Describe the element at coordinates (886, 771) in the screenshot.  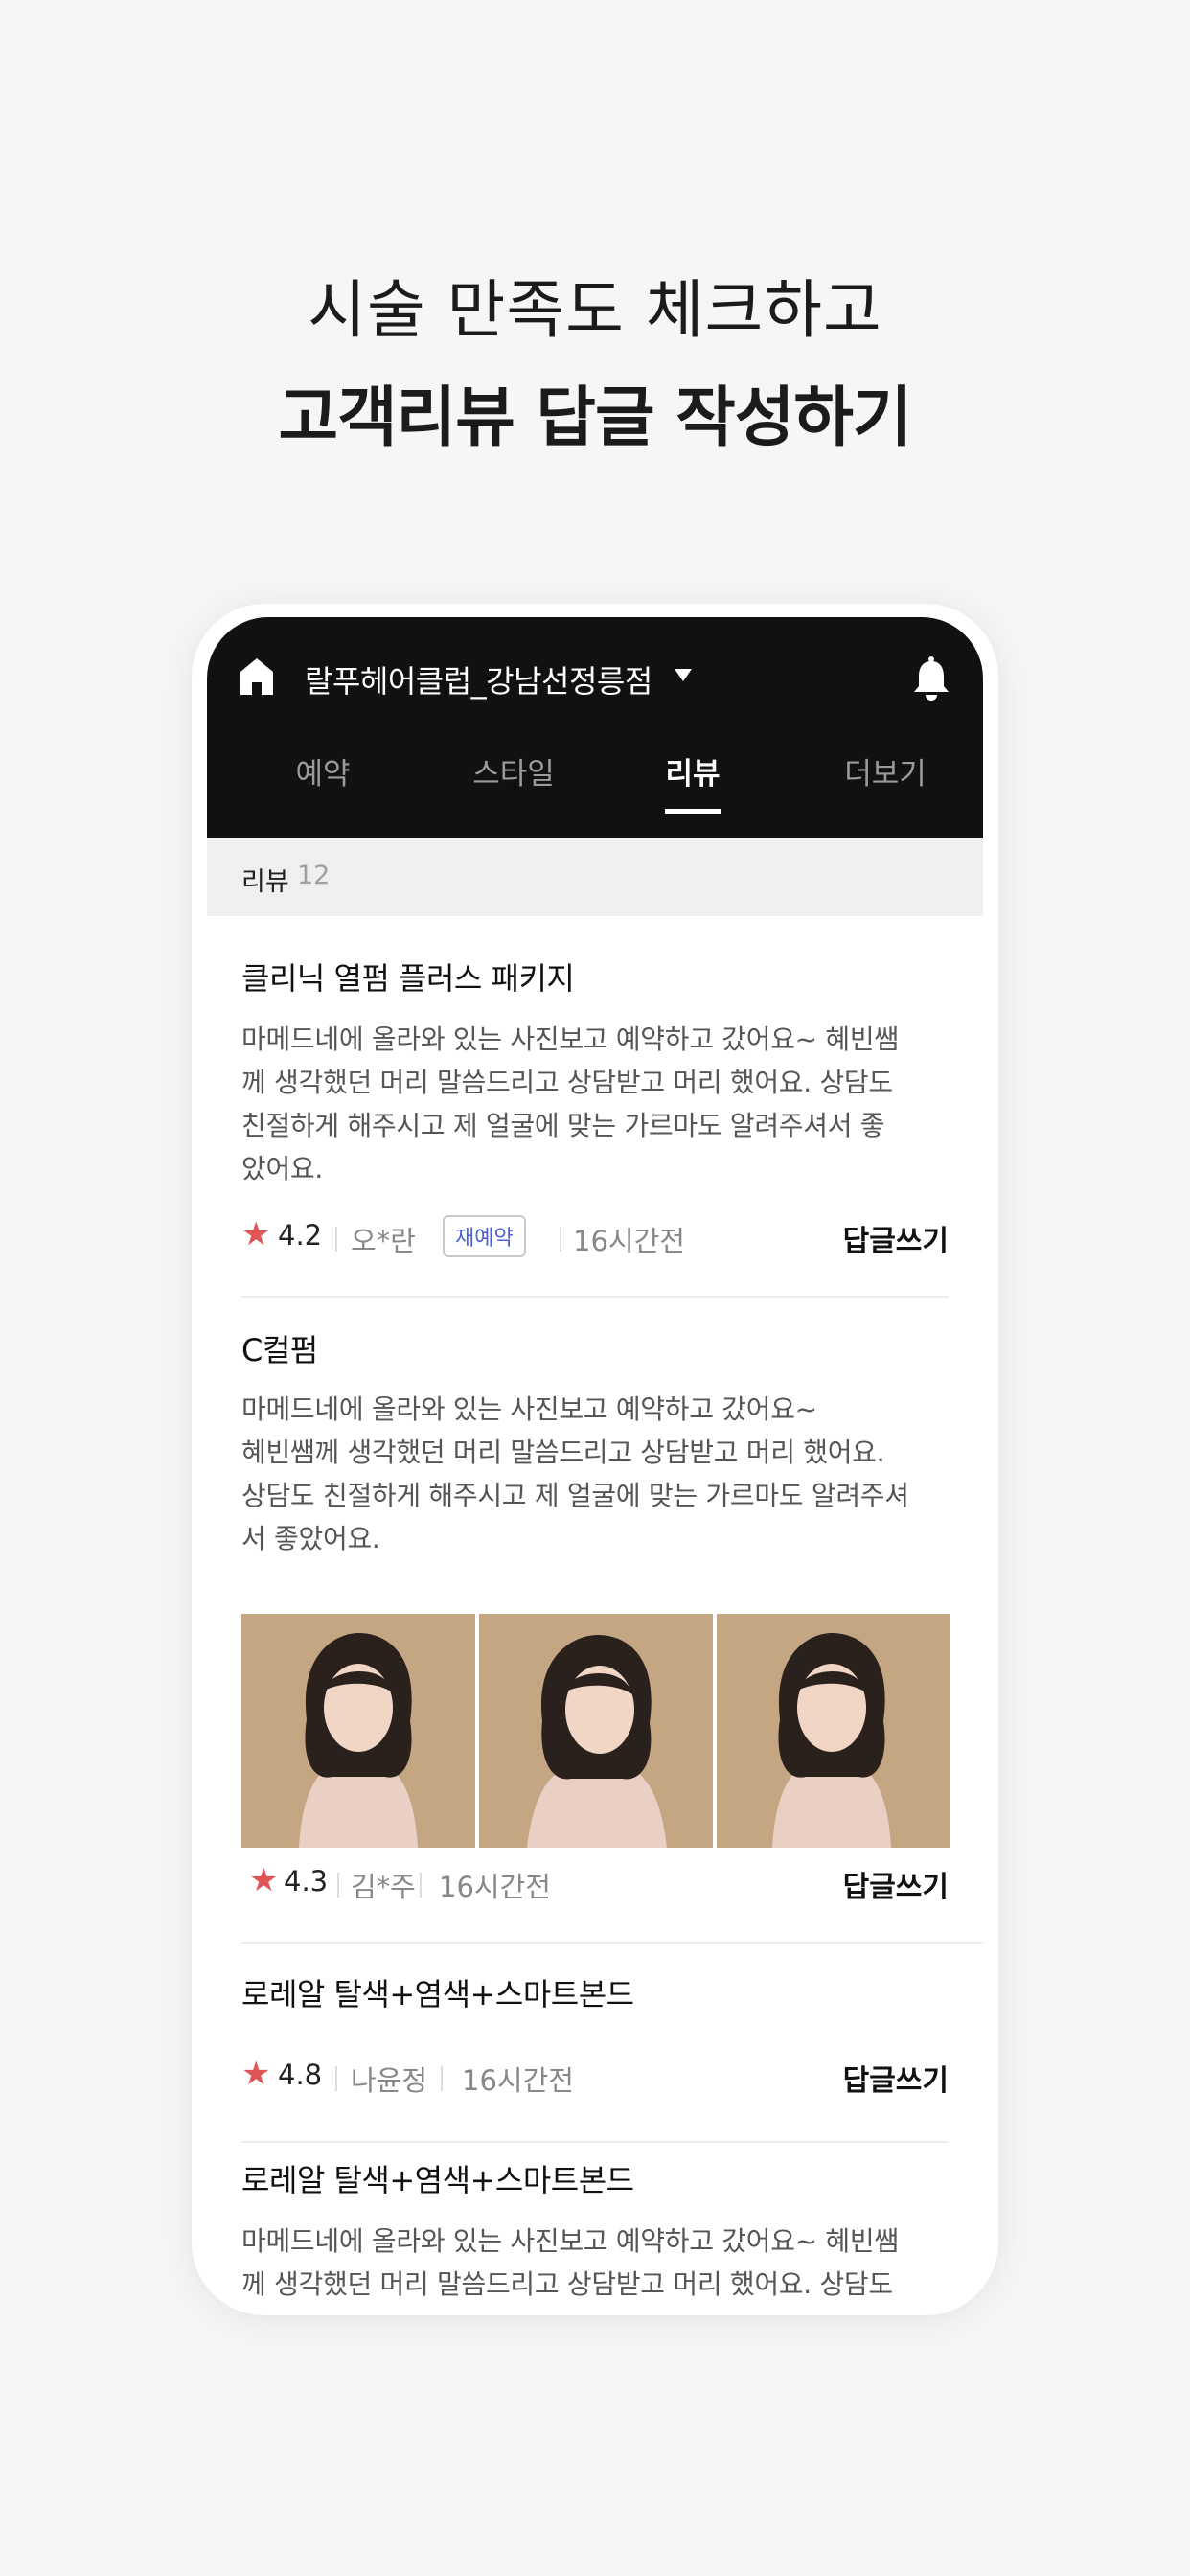
I see `tab-more: 더보기` at that location.